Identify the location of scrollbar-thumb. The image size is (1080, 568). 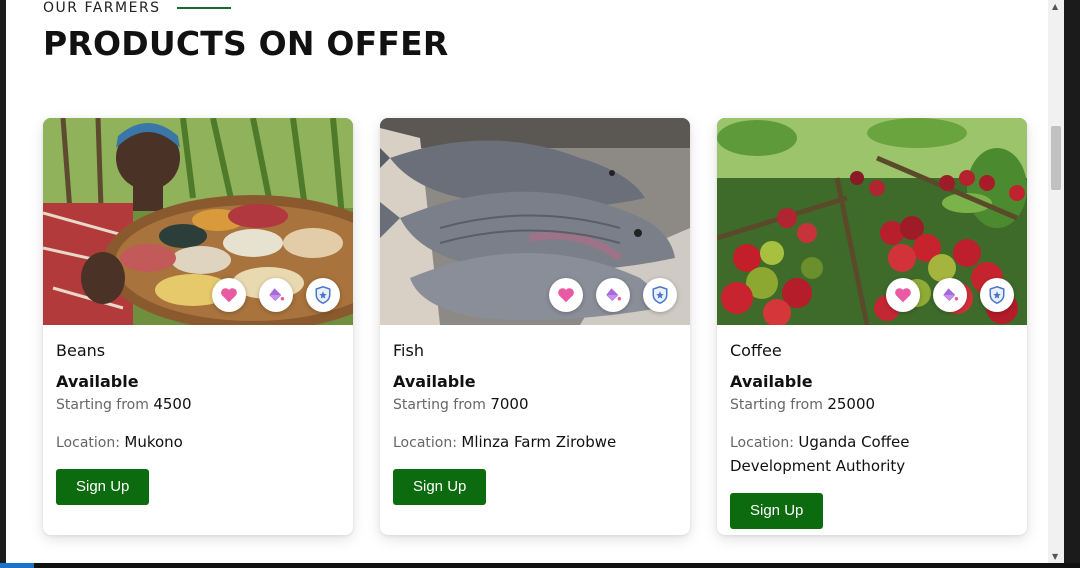
(1056, 158).